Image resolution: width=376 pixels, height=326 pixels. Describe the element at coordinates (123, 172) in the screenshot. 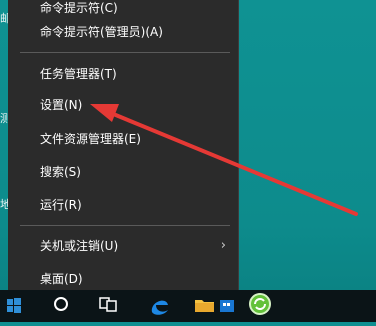

I see `menu-item-search: 搜索(S)` at that location.